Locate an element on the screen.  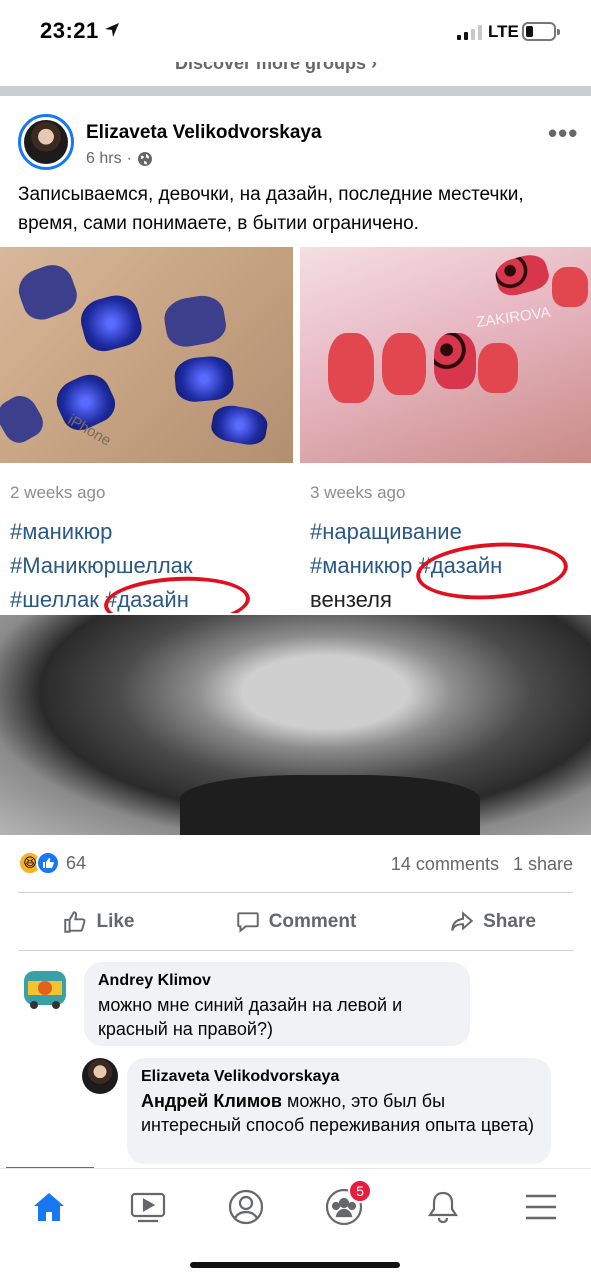
comment-icon is located at coordinates (247, 922).